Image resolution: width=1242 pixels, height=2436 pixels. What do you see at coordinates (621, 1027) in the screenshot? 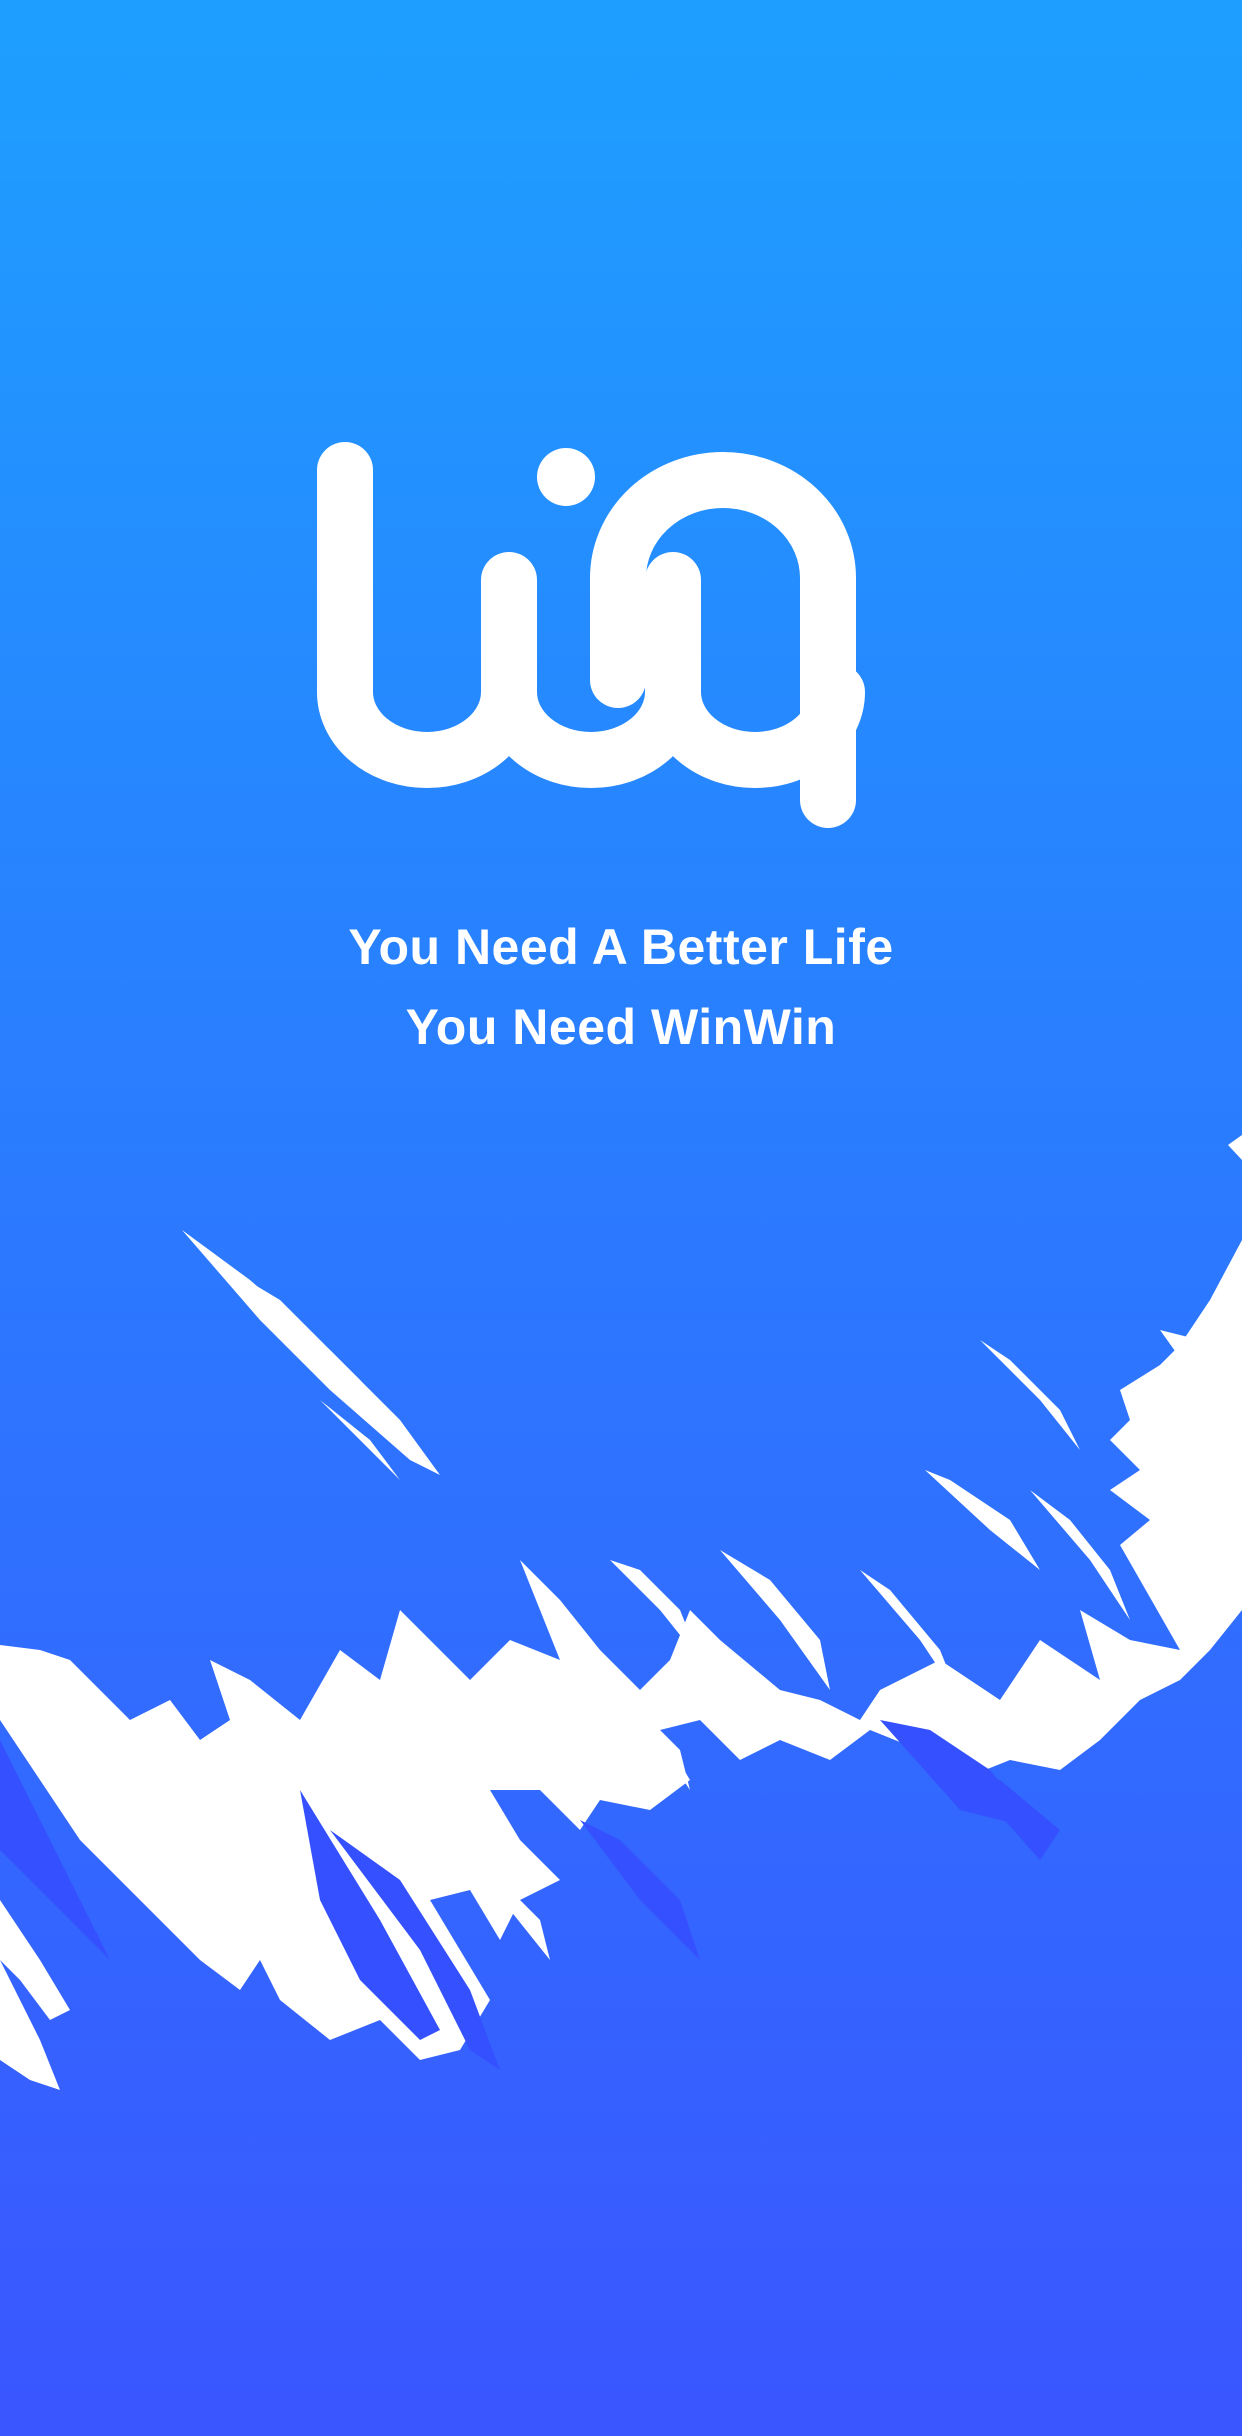
I see `tagline-line-2: You Need WinWin` at bounding box center [621, 1027].